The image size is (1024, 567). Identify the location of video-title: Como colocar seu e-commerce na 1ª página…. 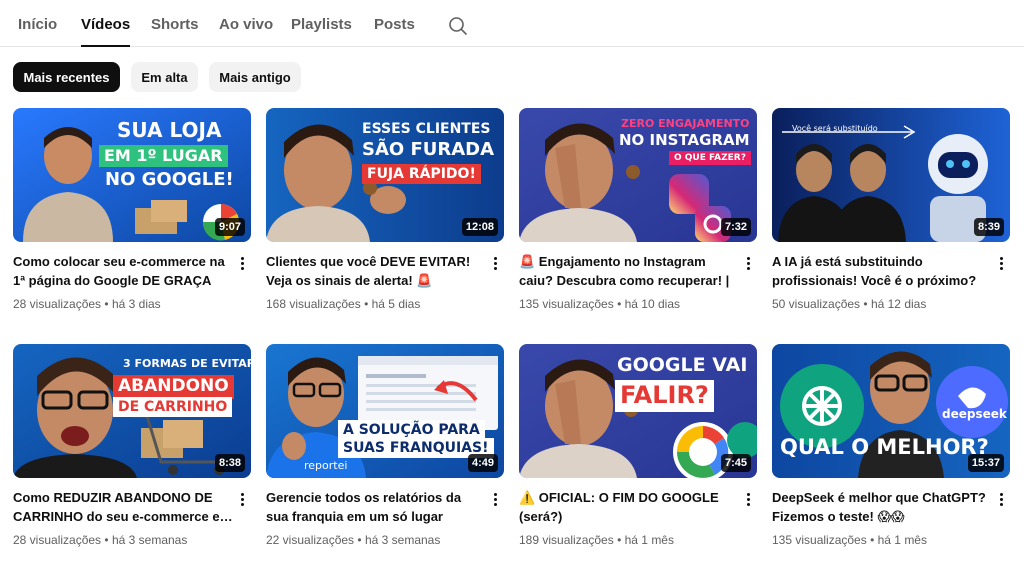
(123, 271).